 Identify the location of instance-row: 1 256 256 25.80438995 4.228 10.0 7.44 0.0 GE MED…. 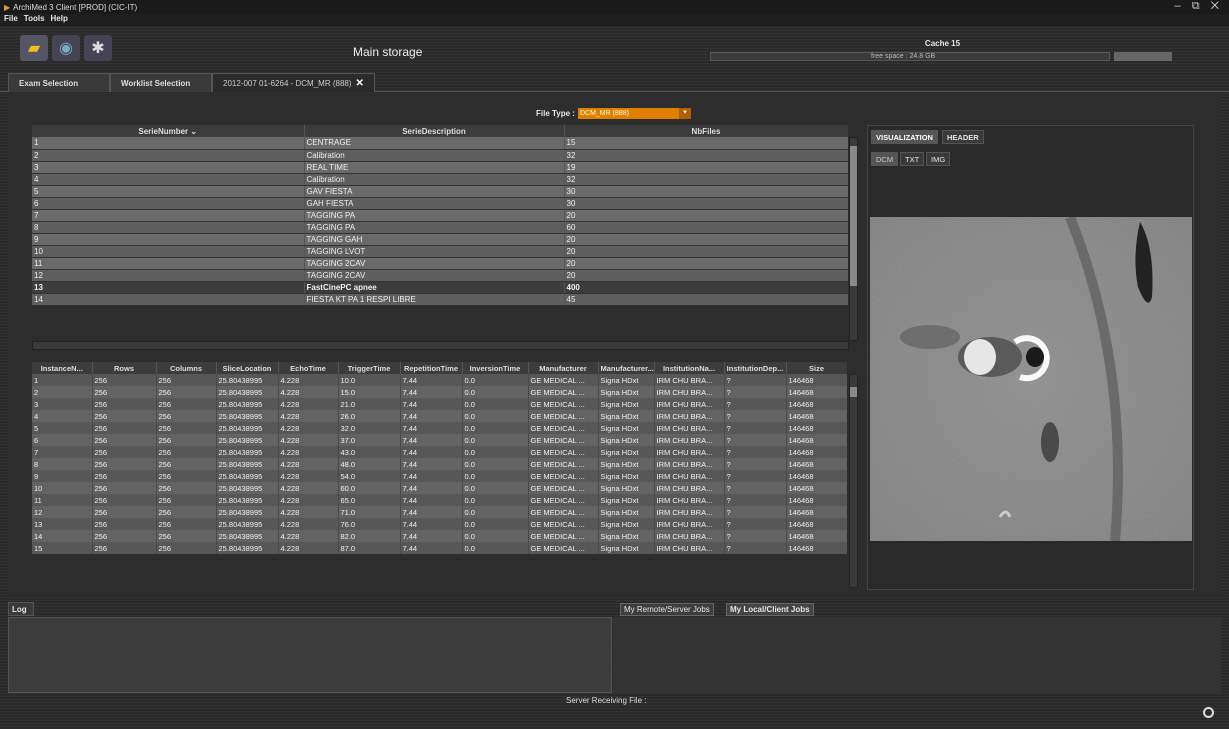
(439, 380).